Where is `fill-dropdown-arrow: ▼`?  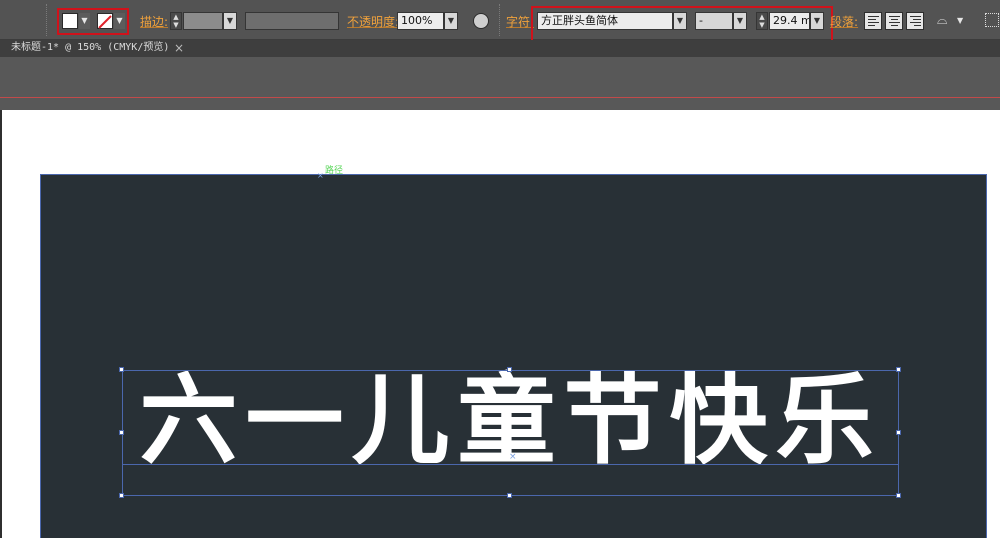
fill-dropdown-arrow: ▼ is located at coordinates (84, 21).